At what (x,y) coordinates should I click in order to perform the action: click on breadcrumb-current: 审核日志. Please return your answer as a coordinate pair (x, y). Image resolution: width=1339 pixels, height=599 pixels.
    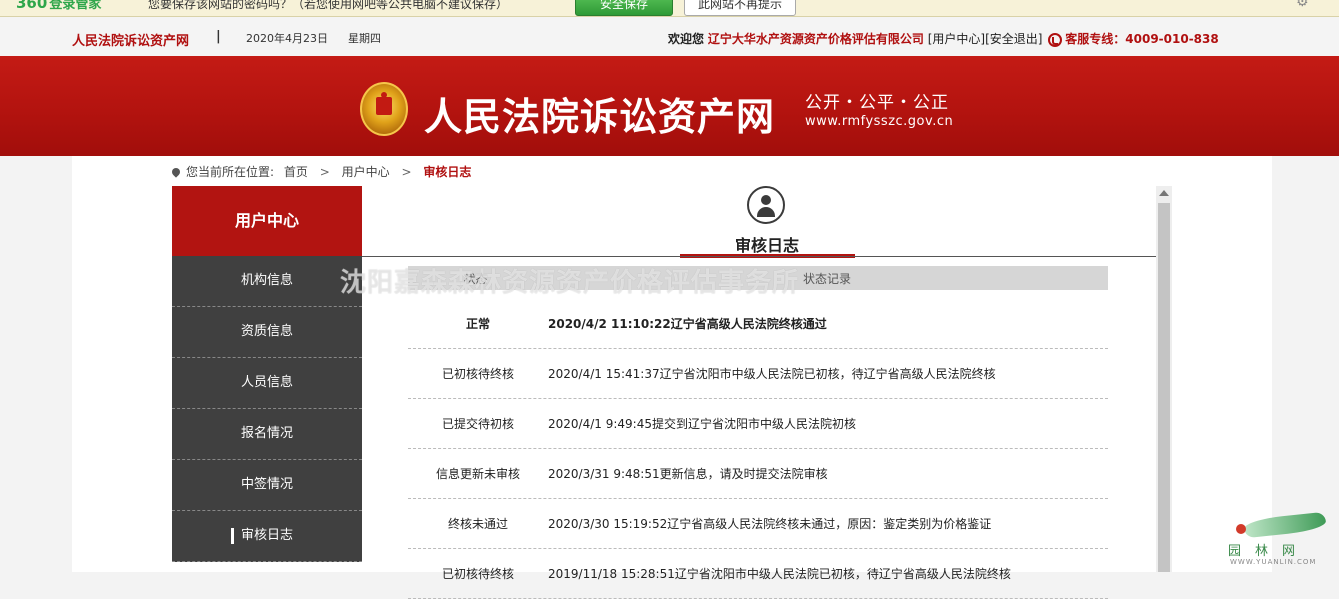
    Looking at the image, I should click on (447, 172).